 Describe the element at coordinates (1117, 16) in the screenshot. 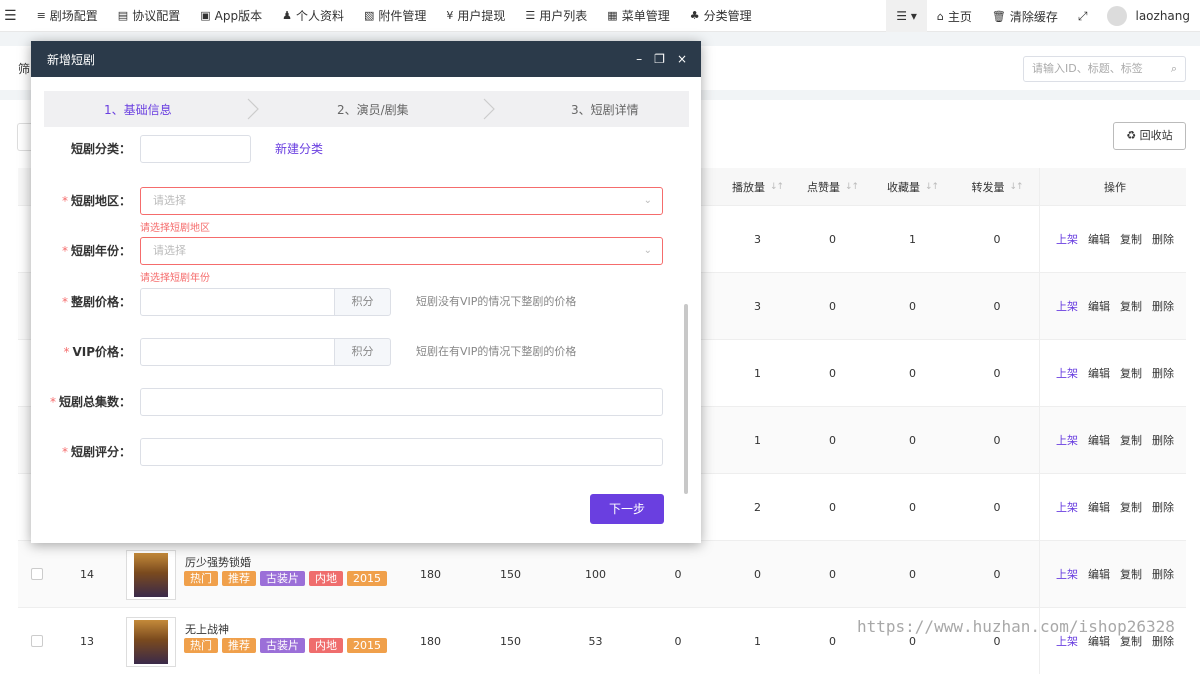

I see `avatar` at that location.